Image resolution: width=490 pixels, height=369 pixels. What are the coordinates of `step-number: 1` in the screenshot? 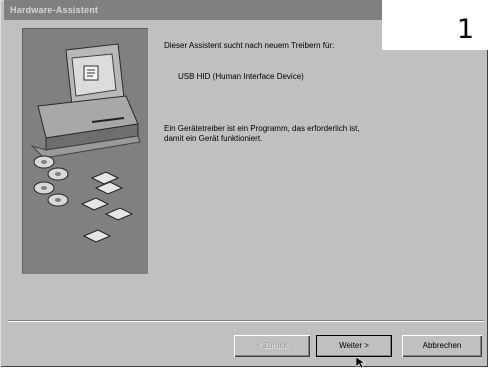 It's located at (436, 25).